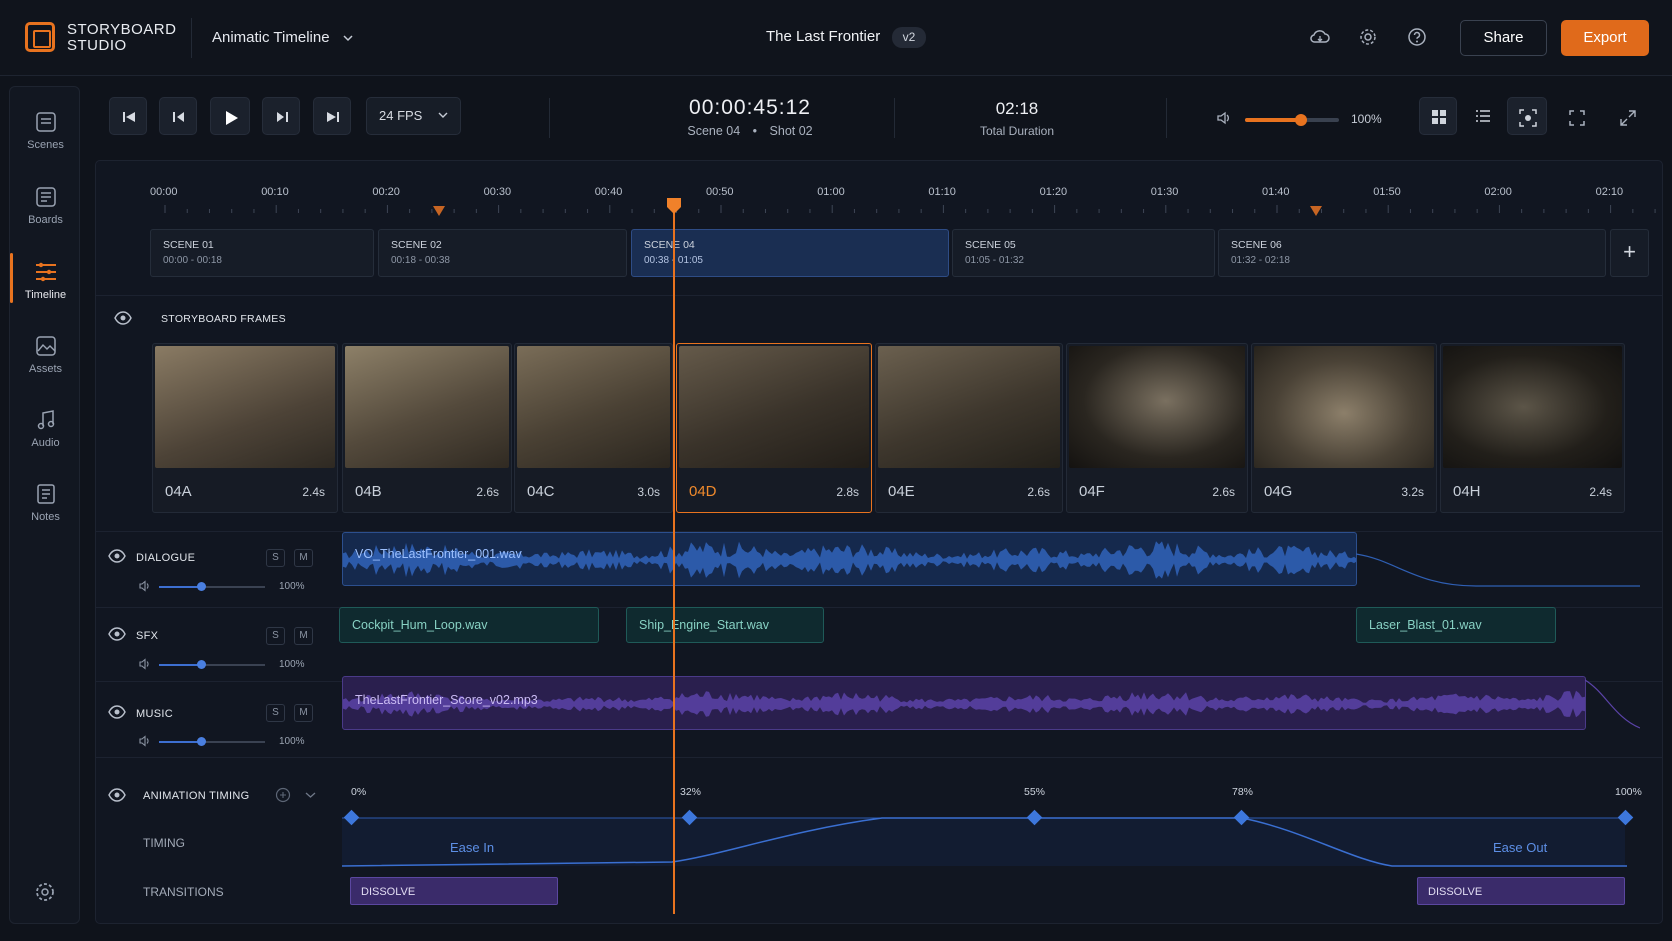 The image size is (1672, 941). I want to click on step-forward-button, so click(281, 116).